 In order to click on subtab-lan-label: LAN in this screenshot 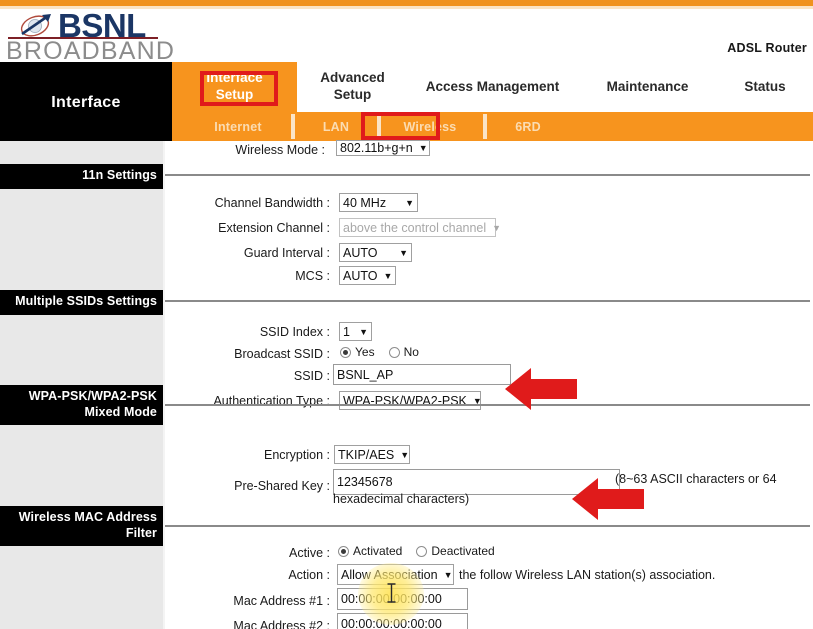, I will do `click(336, 126)`.